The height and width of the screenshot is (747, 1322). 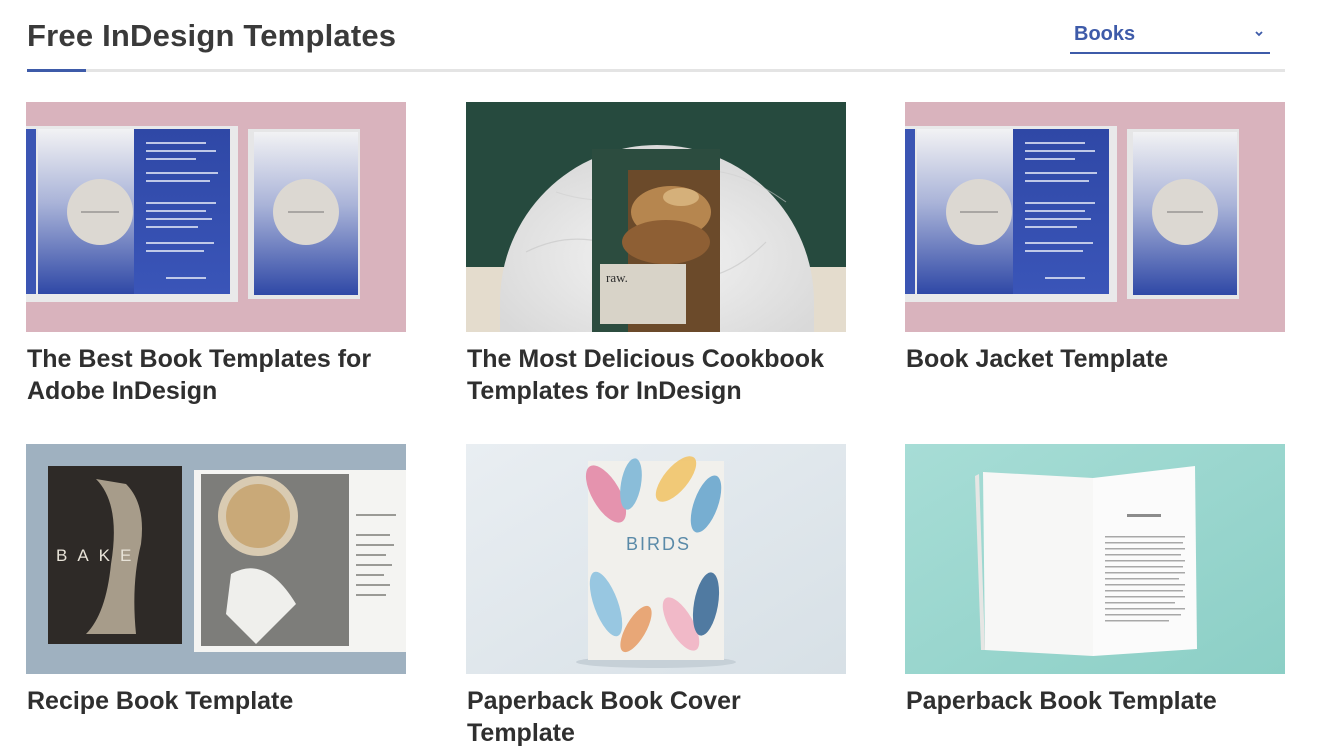 What do you see at coordinates (1105, 34) in the screenshot?
I see `category-dropdown-value: Books` at bounding box center [1105, 34].